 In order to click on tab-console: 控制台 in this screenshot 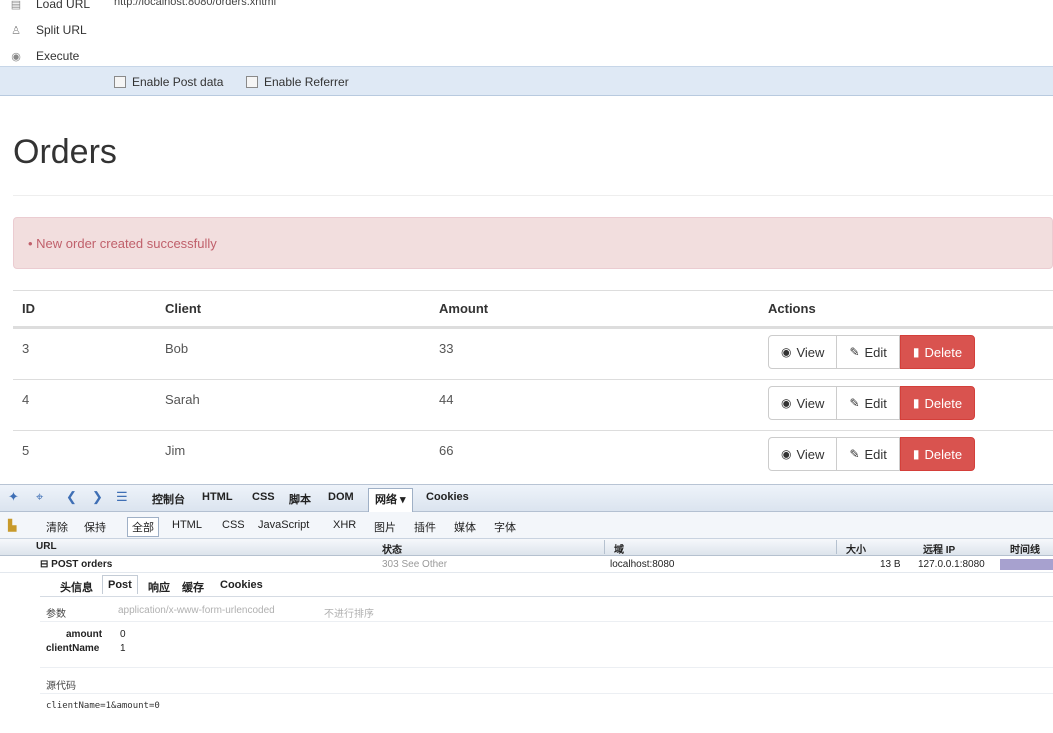, I will do `click(168, 499)`.